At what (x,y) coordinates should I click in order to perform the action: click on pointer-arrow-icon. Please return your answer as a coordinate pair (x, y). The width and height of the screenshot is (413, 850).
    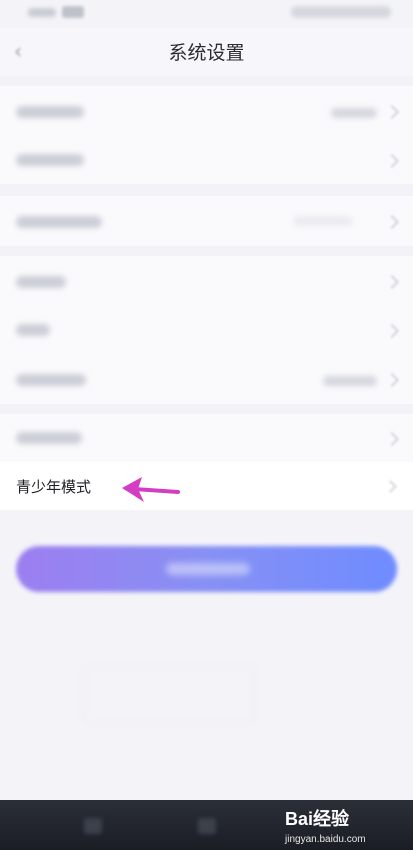
    Looking at the image, I should click on (151, 489).